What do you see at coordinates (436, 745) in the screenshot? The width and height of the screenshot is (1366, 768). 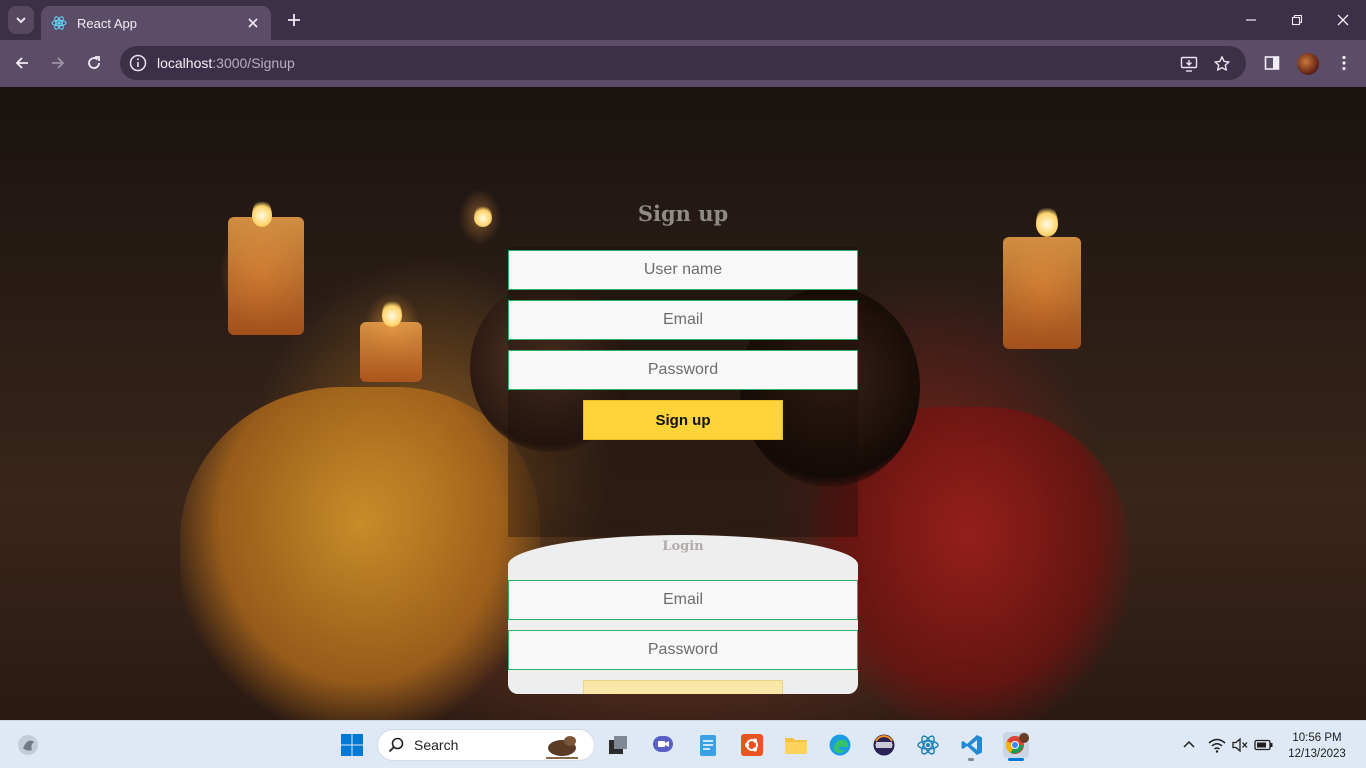 I see `taskbar-search-label: Search` at bounding box center [436, 745].